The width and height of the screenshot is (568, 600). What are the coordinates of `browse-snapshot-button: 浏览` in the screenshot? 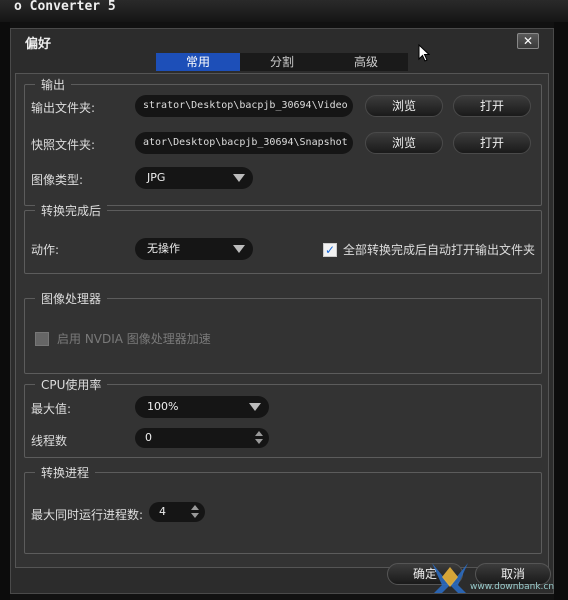 It's located at (404, 143).